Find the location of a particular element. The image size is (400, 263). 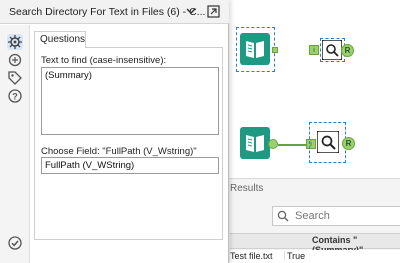

gear-icon is located at coordinates (15, 42).